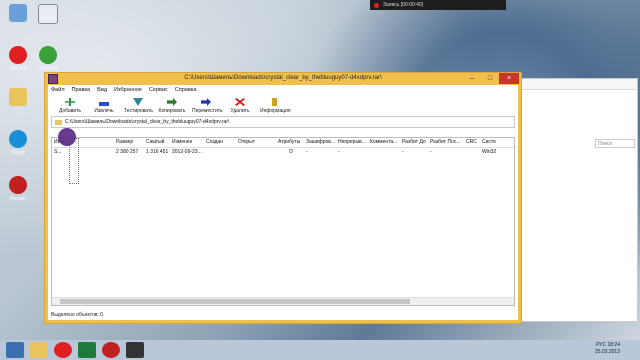 The image size is (640, 360). What do you see at coordinates (235, 301) in the screenshot?
I see `scrollbar-thumb` at bounding box center [235, 301].